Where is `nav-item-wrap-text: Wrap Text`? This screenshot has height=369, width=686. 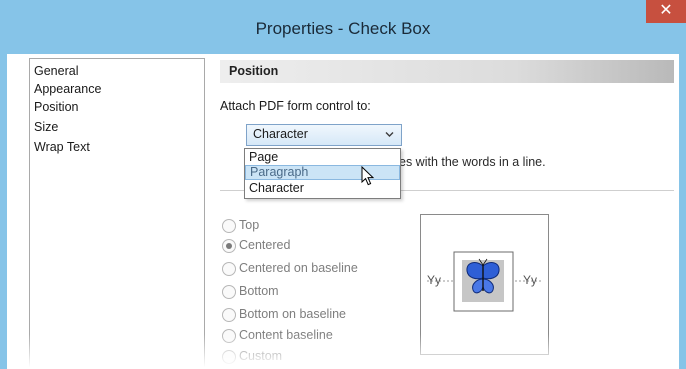
nav-item-wrap-text: Wrap Text is located at coordinates (62, 147).